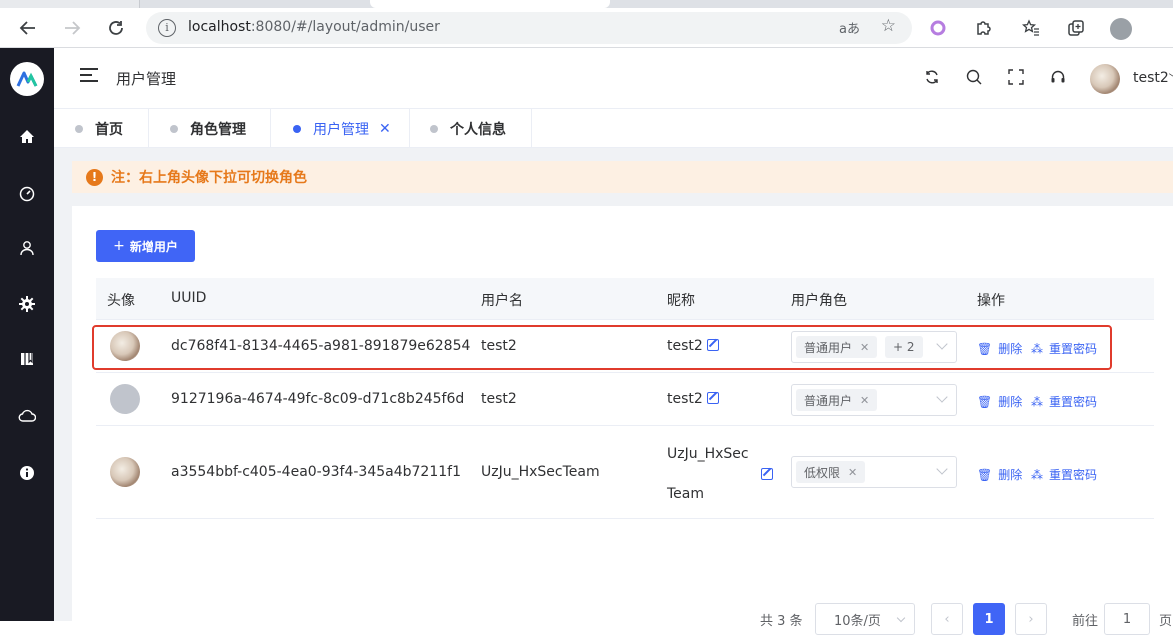 The width and height of the screenshot is (1173, 635). Describe the element at coordinates (1031, 28) in the screenshot. I see `favorites-icon` at that location.